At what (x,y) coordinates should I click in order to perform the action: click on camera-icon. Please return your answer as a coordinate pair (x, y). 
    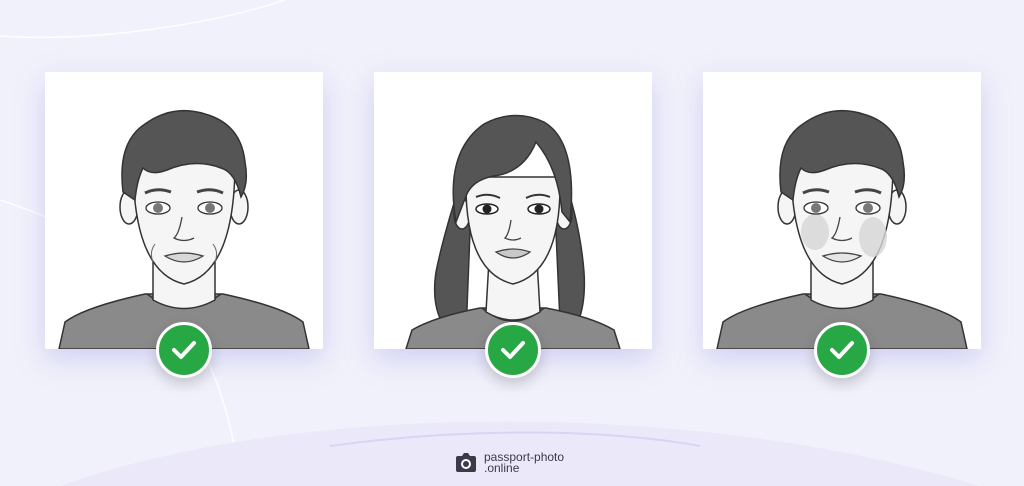
    Looking at the image, I should click on (466, 462).